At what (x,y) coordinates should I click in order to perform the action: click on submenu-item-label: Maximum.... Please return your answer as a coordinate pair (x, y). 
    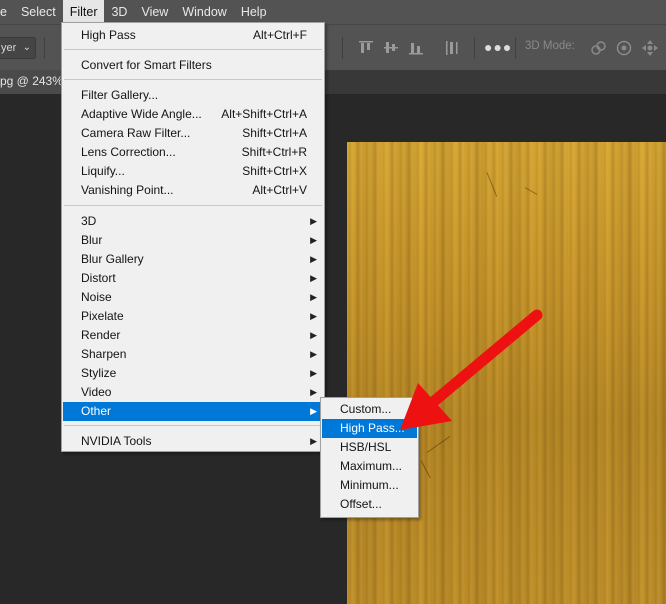
    Looking at the image, I should click on (371, 466).